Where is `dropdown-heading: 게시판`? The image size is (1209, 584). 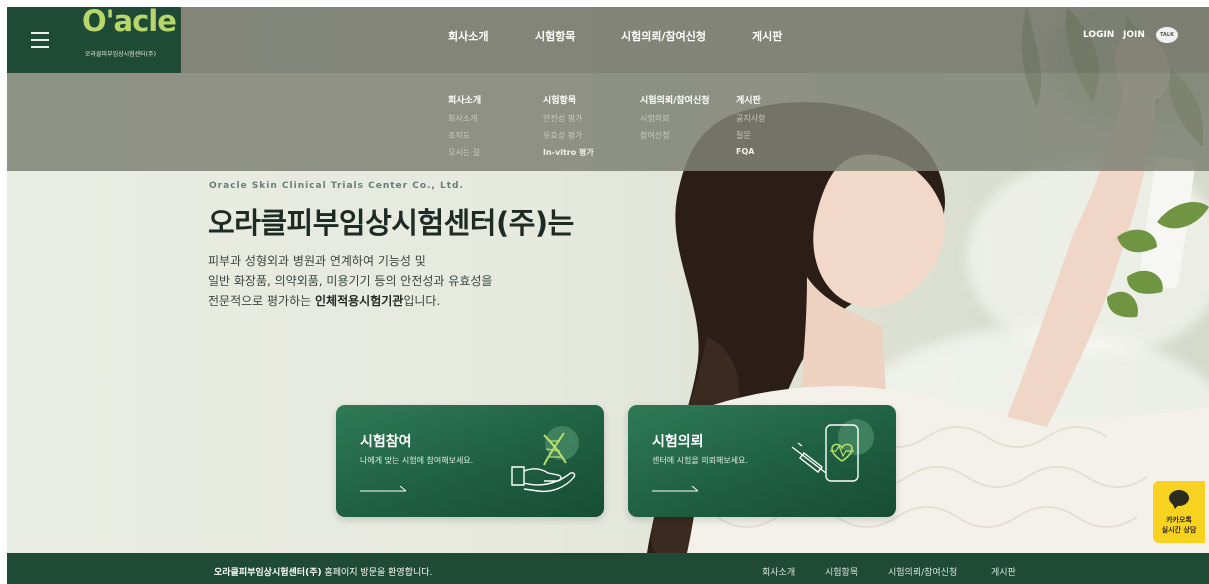 dropdown-heading: 게시판 is located at coordinates (750, 99).